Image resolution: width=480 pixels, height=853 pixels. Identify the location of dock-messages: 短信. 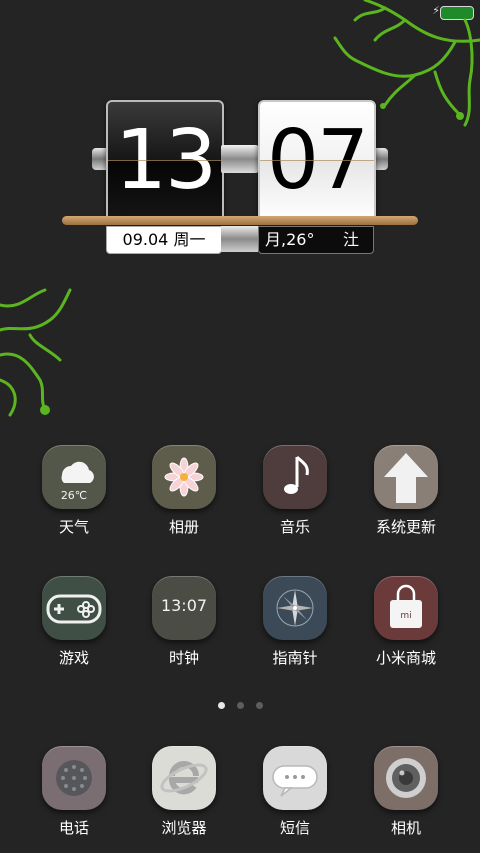
(295, 792).